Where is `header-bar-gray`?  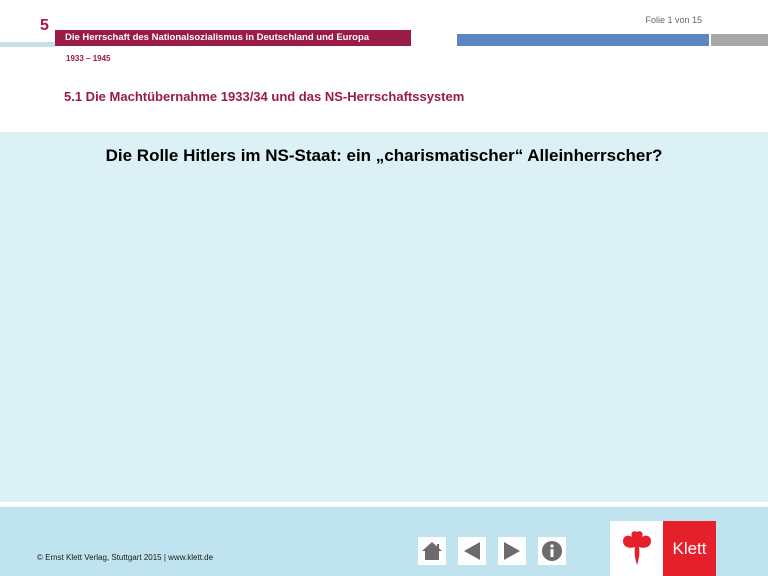
header-bar-gray is located at coordinates (739, 40).